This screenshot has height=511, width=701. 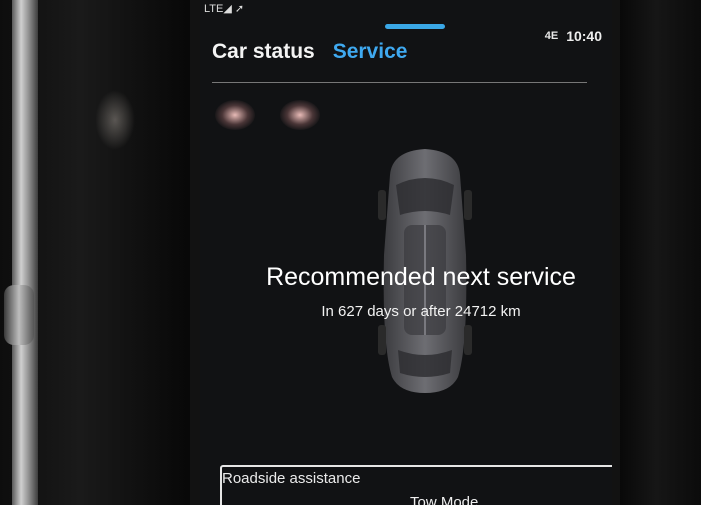 What do you see at coordinates (263, 52) in the screenshot?
I see `tab-car-status: Car status` at bounding box center [263, 52].